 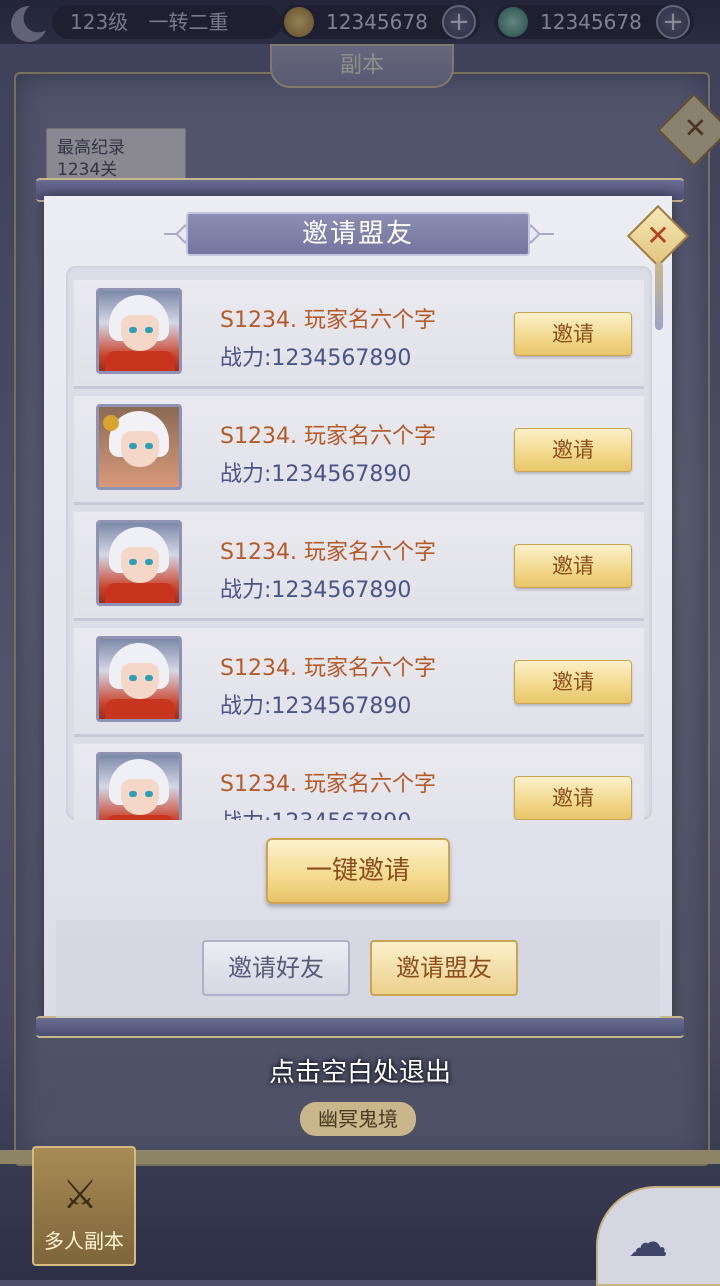 I want to click on tab-invite-allies: 邀请盟友, so click(x=444, y=968).